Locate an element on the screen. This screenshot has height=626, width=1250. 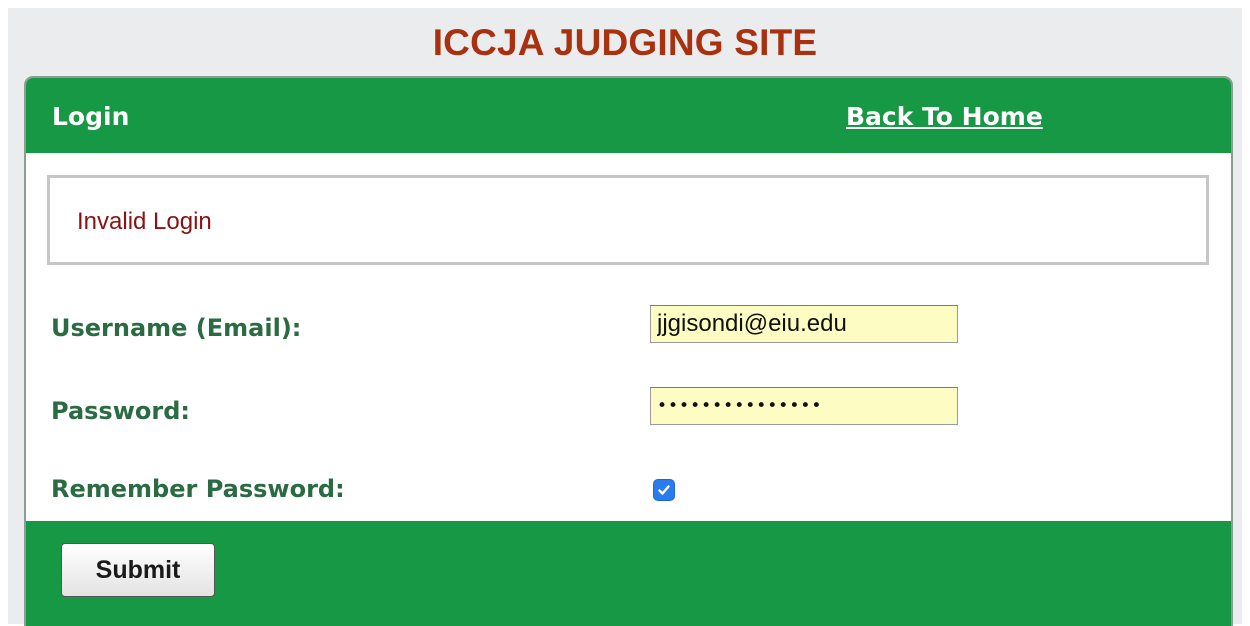
submit-button: Submit is located at coordinates (138, 570).